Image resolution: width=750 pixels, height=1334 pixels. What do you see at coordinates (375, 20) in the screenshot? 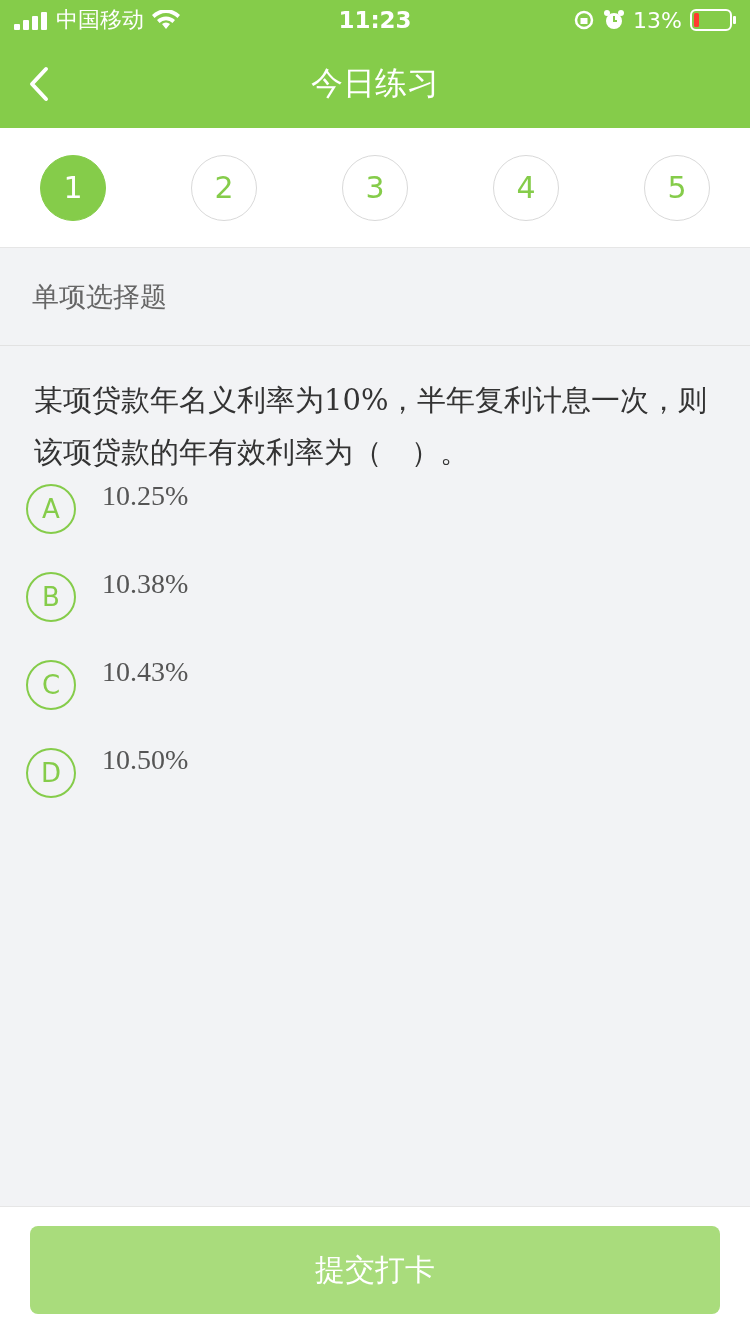
I see `status-time: 11:23` at bounding box center [375, 20].